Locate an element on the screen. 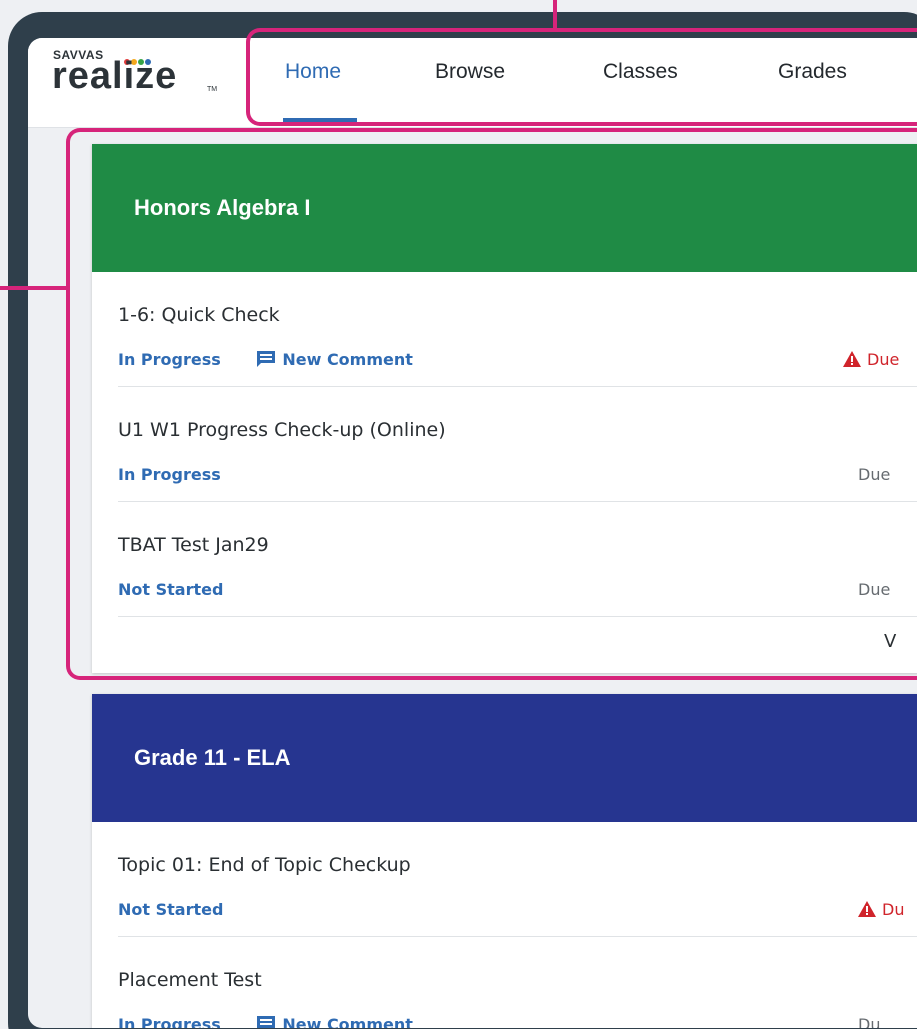 Image resolution: width=917 pixels, height=1029 pixels. class-name: Grade 11 - ELA is located at coordinates (212, 757).